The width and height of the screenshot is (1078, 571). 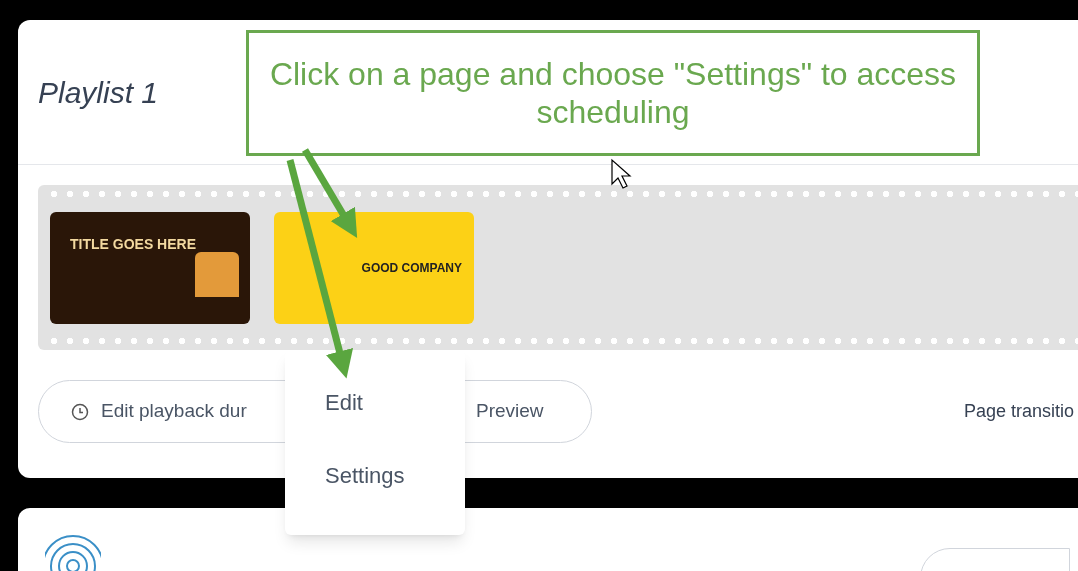 I want to click on slide-title: TITLE GOES HERE, so click(x=133, y=244).